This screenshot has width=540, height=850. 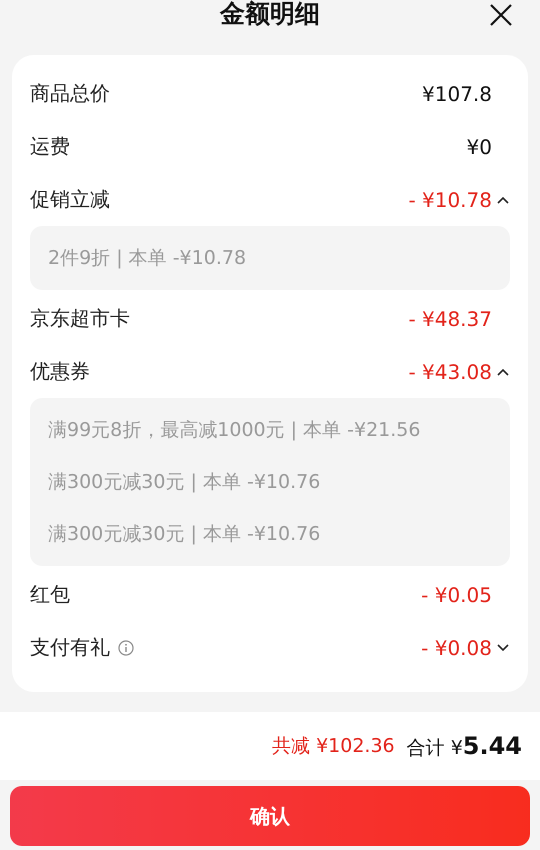 I want to click on row-value: - ¥48.37, so click(x=450, y=318).